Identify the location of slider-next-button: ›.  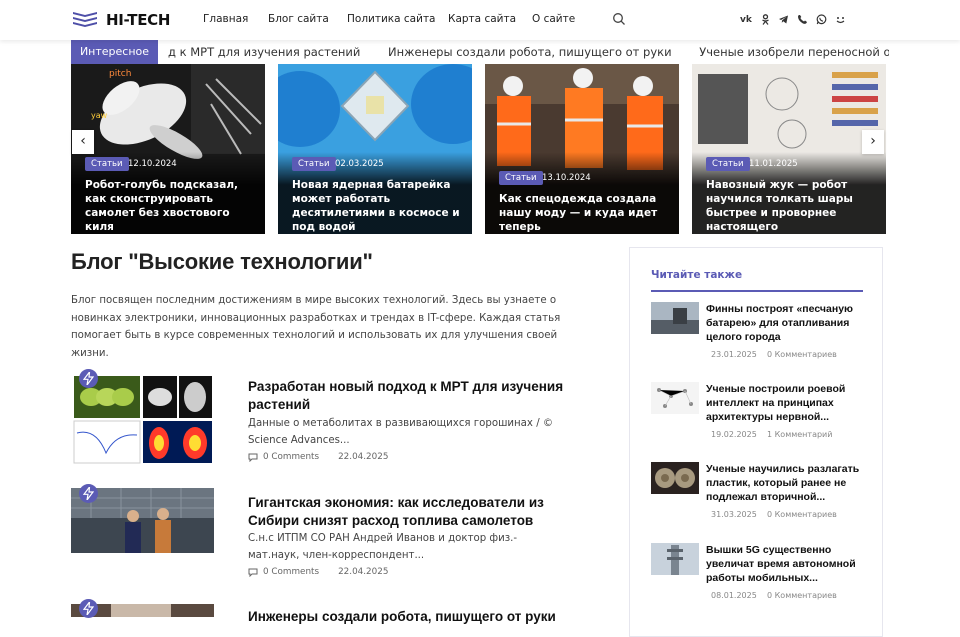
(873, 142).